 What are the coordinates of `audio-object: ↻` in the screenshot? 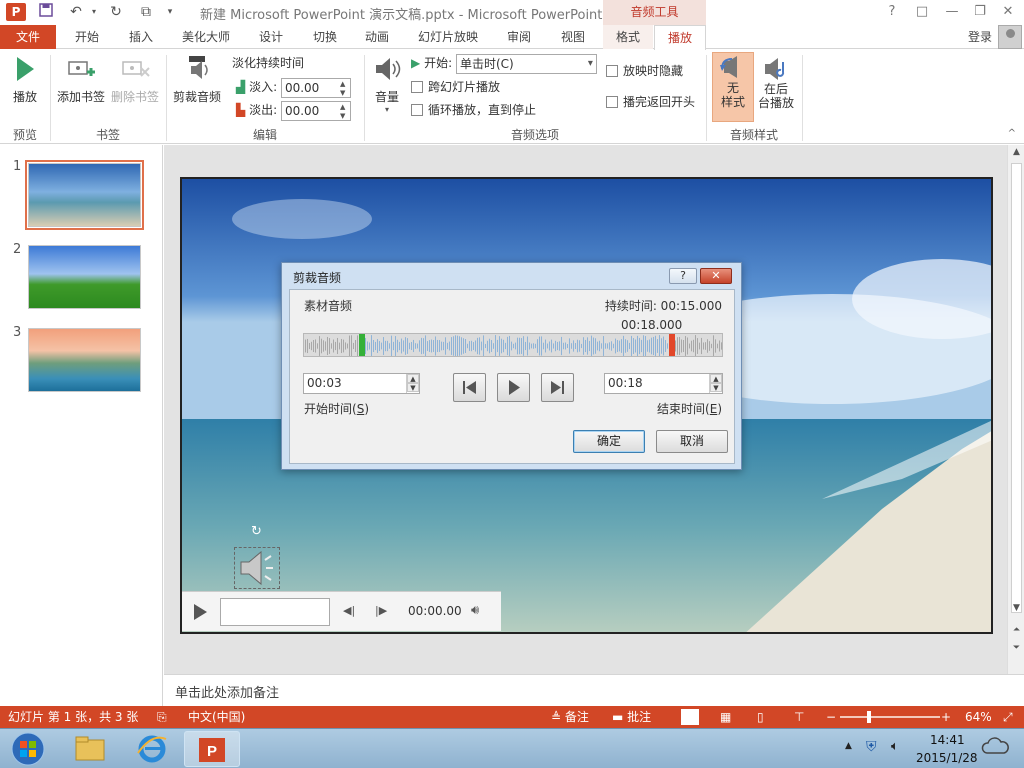 It's located at (257, 556).